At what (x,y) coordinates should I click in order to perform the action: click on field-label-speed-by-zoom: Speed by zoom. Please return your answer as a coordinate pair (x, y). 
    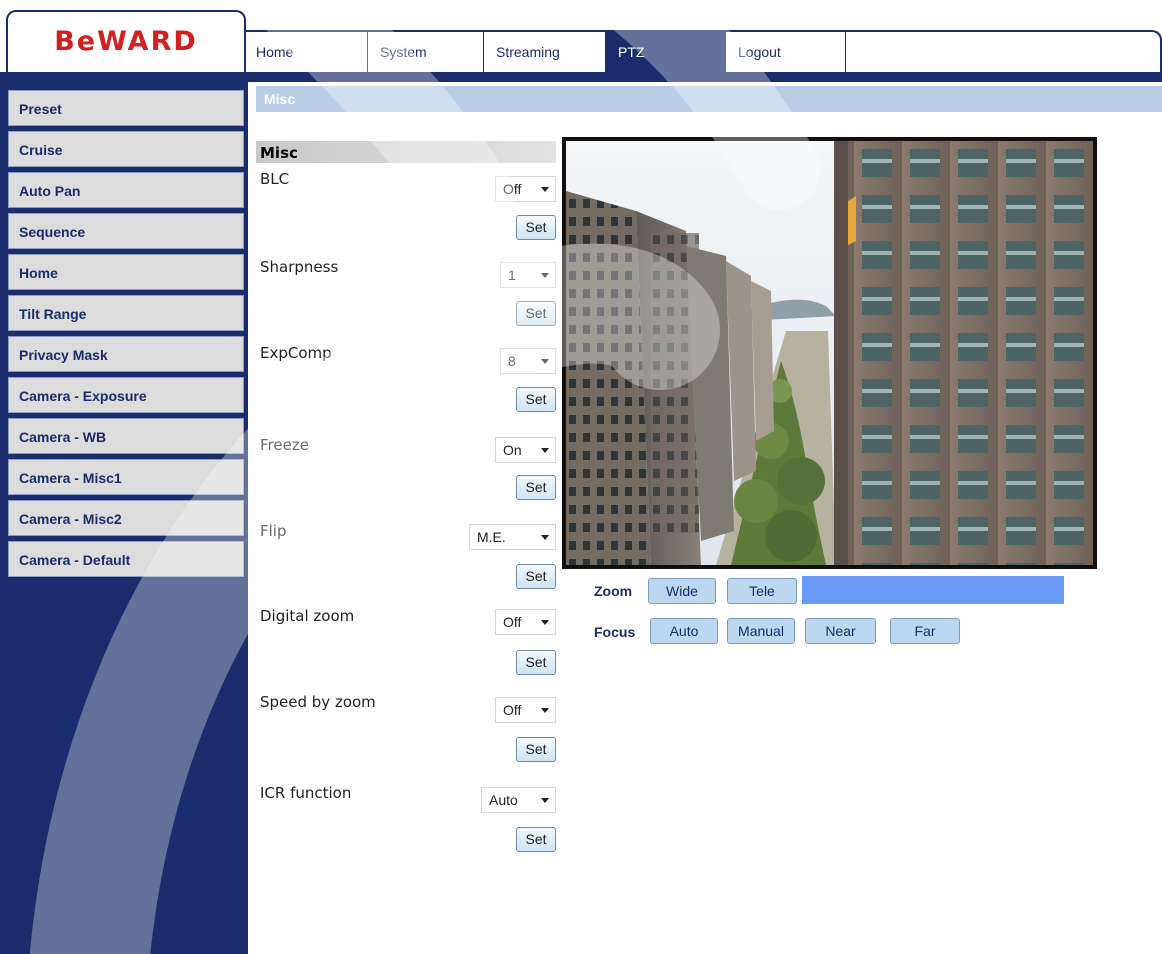
    Looking at the image, I should click on (318, 702).